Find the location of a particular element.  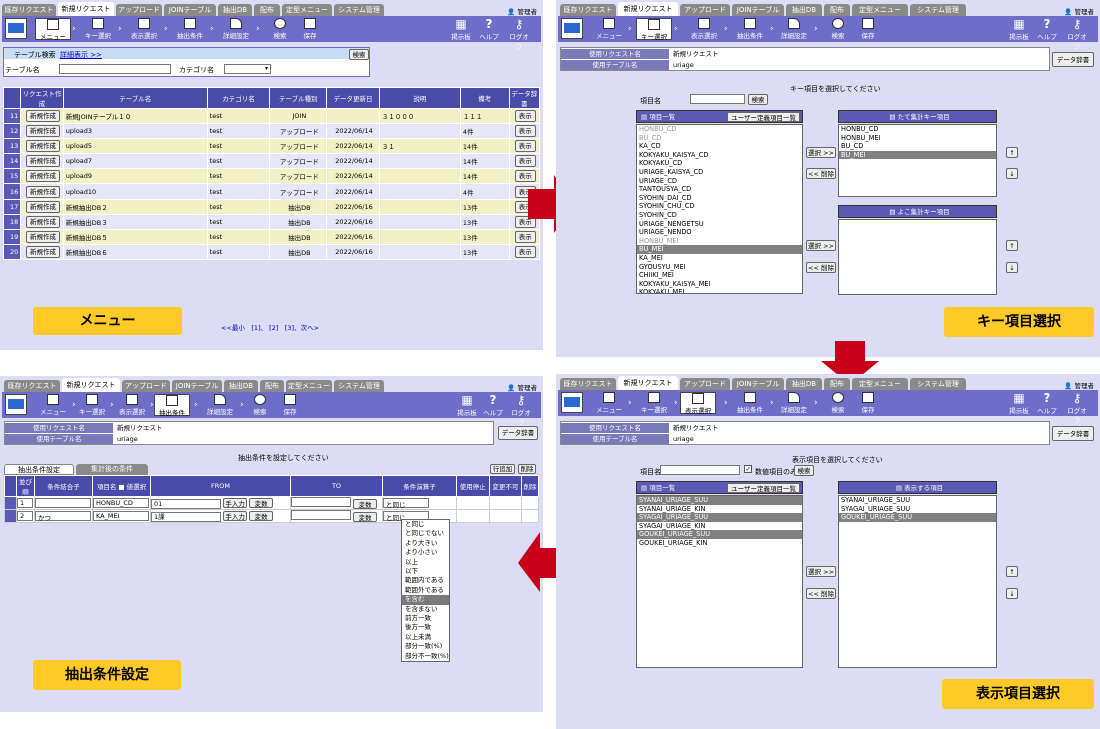

list-item: URIAGE_NENGETSU is located at coordinates (719, 224).